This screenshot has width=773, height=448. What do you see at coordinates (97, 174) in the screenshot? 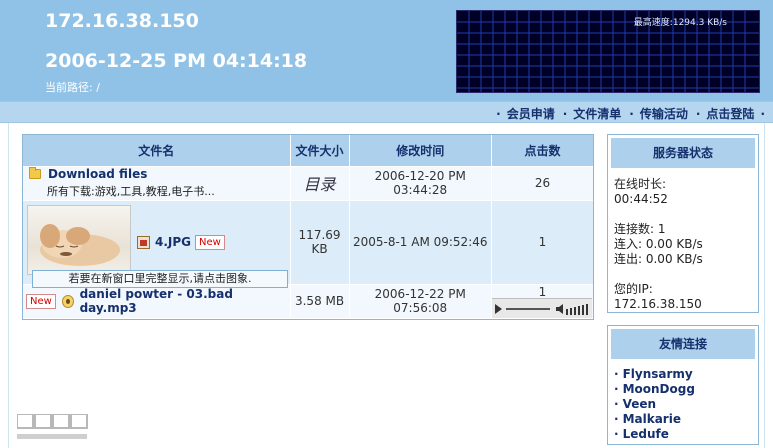
I see `folder-name: Download files` at bounding box center [97, 174].